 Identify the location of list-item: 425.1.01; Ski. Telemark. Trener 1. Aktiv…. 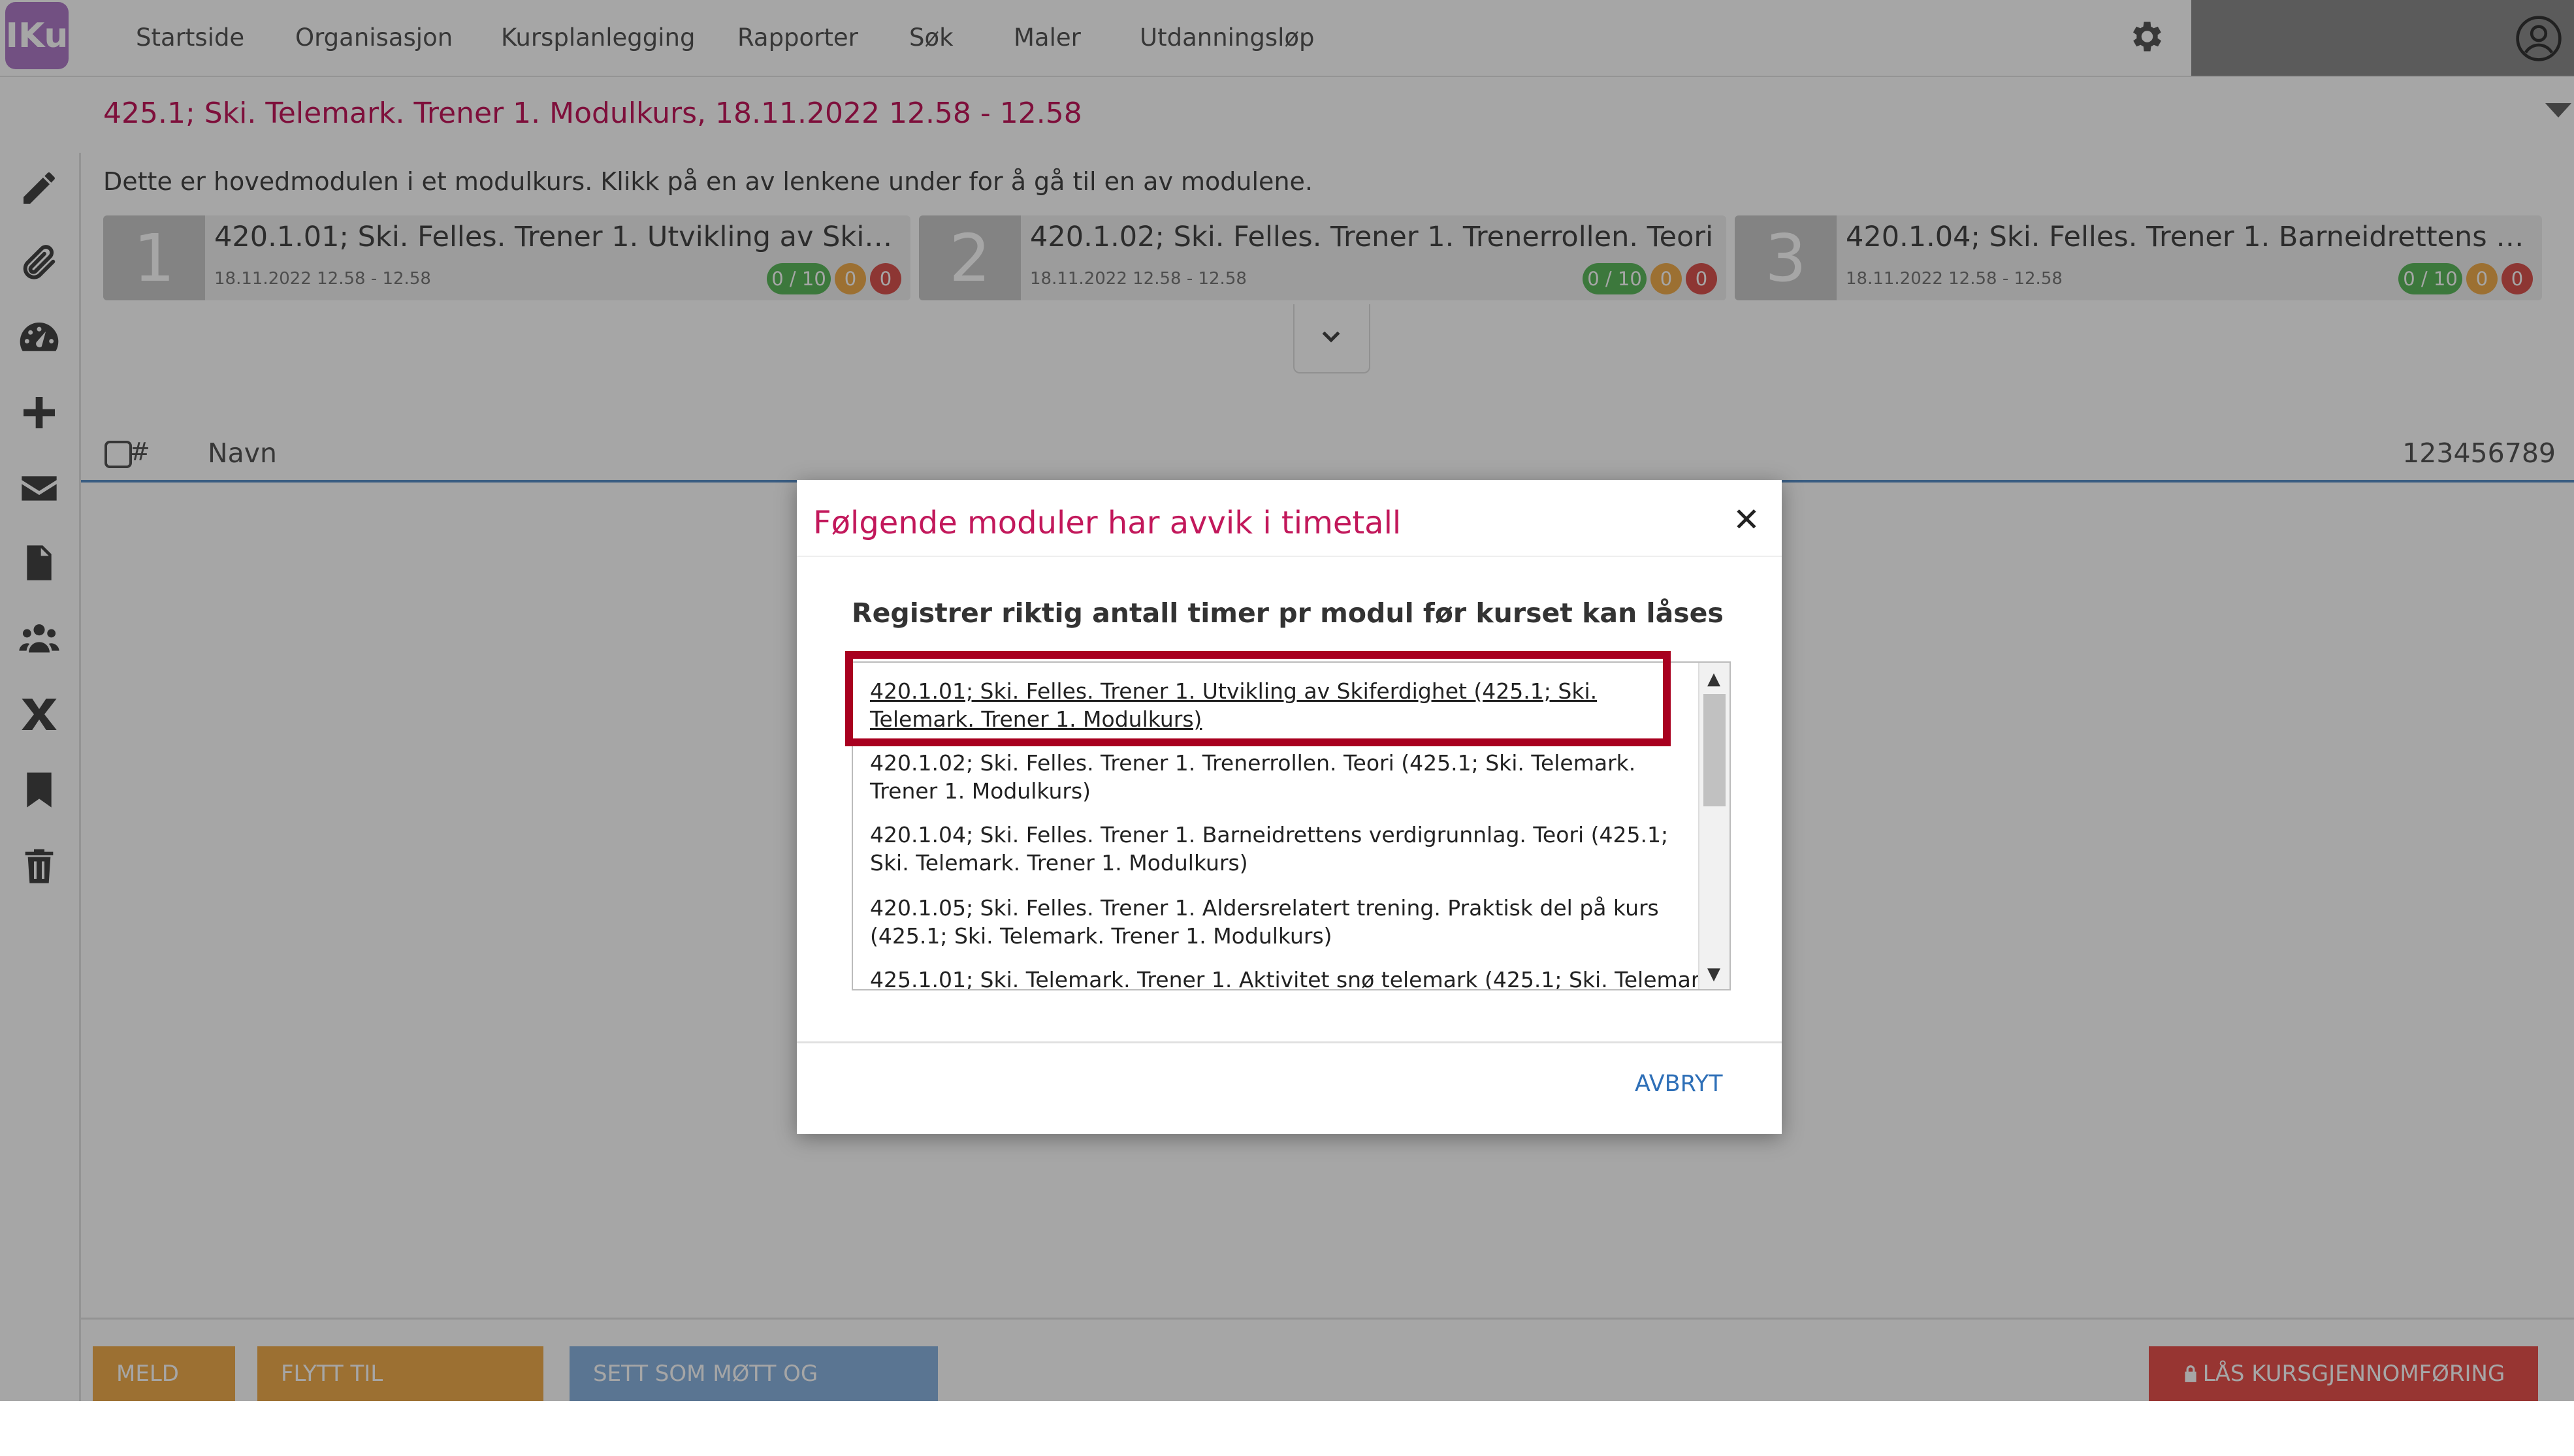
(1294, 978).